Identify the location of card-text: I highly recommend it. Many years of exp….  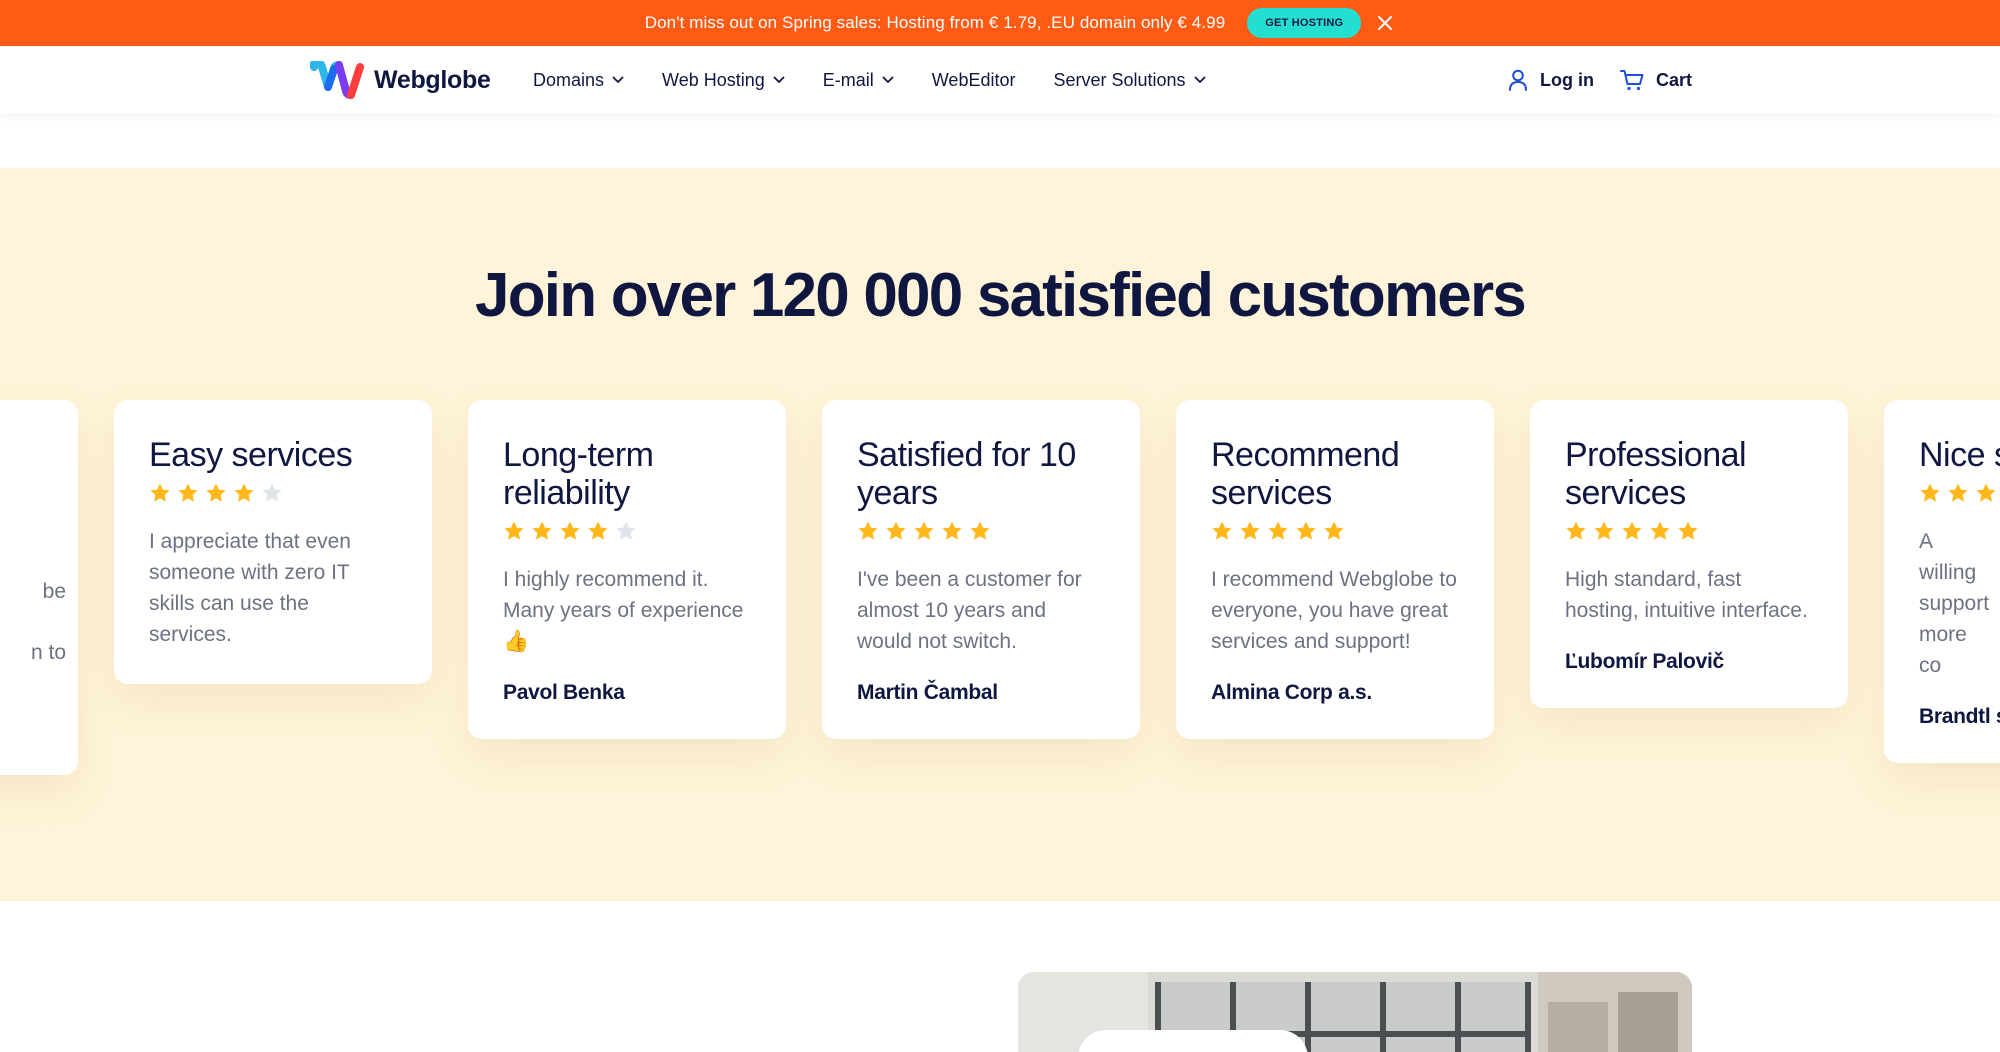
(623, 610).